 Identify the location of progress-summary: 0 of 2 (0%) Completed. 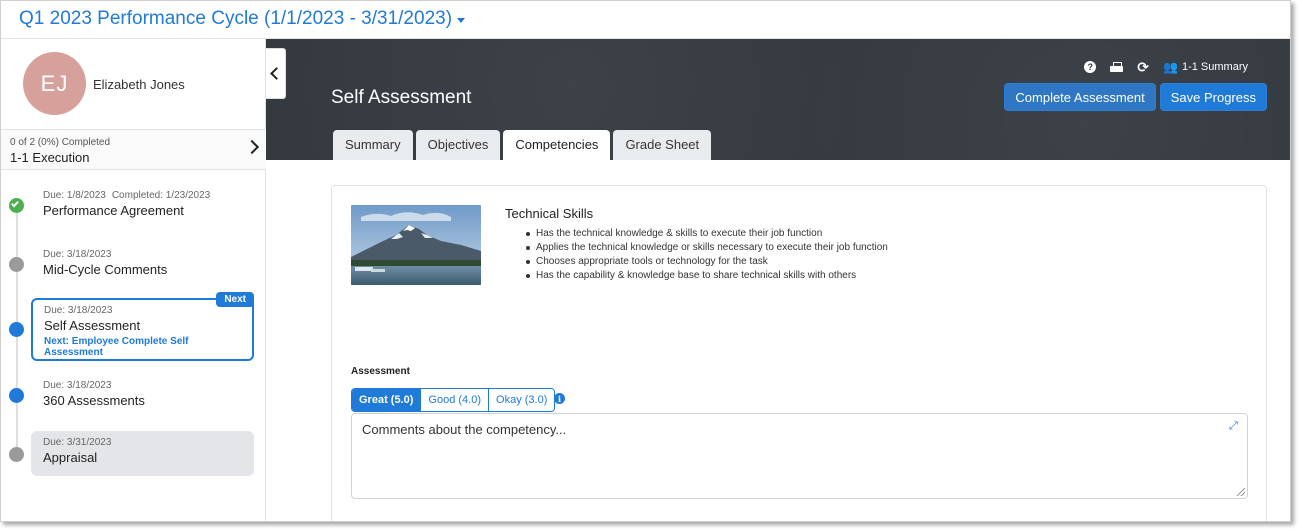
(60, 142).